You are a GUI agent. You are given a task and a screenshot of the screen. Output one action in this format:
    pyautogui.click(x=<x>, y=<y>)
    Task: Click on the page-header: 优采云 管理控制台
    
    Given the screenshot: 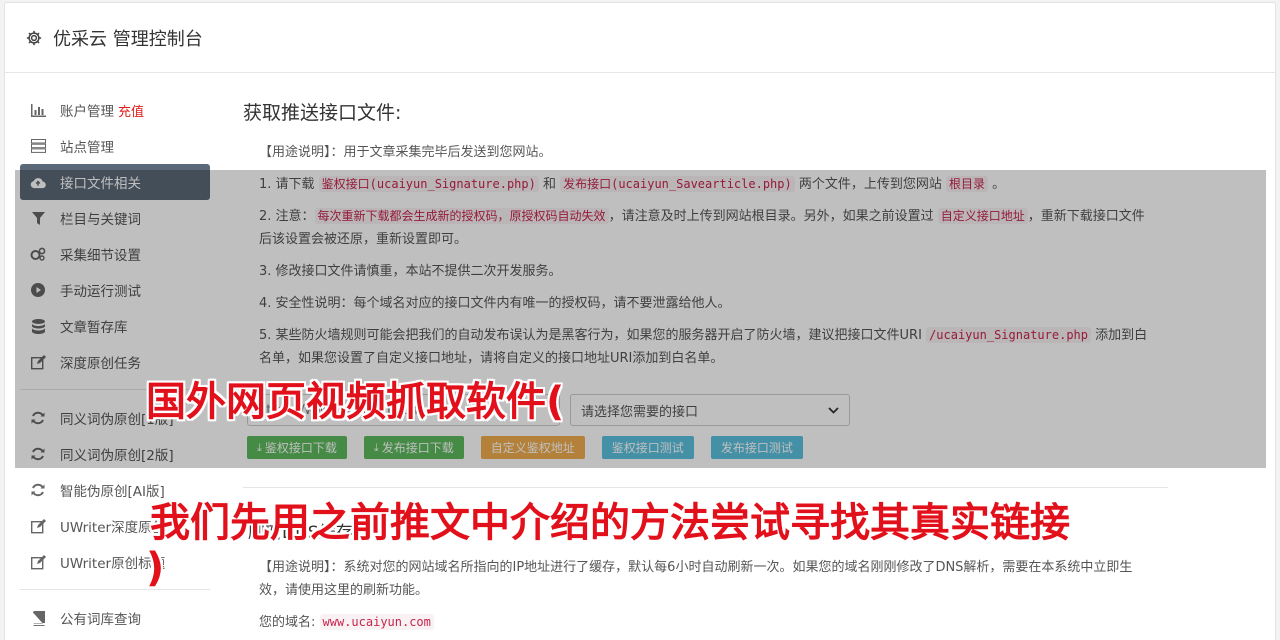 What is the action you would take?
    pyautogui.click(x=640, y=38)
    